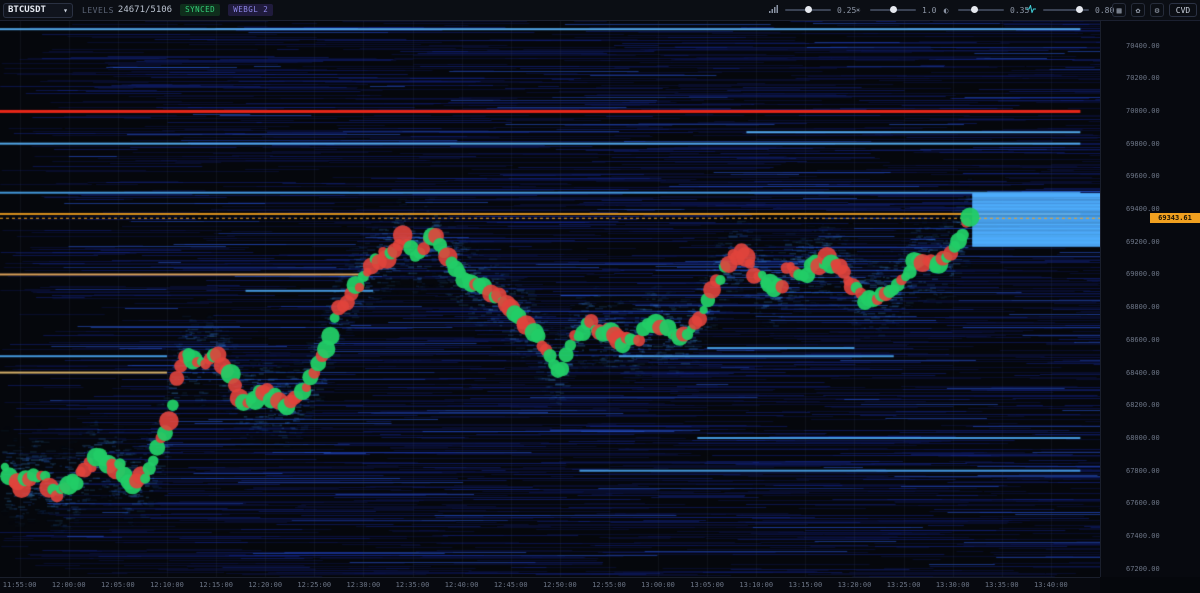  What do you see at coordinates (1143, 274) in the screenshot?
I see `price-tick: 69000.00` at bounding box center [1143, 274].